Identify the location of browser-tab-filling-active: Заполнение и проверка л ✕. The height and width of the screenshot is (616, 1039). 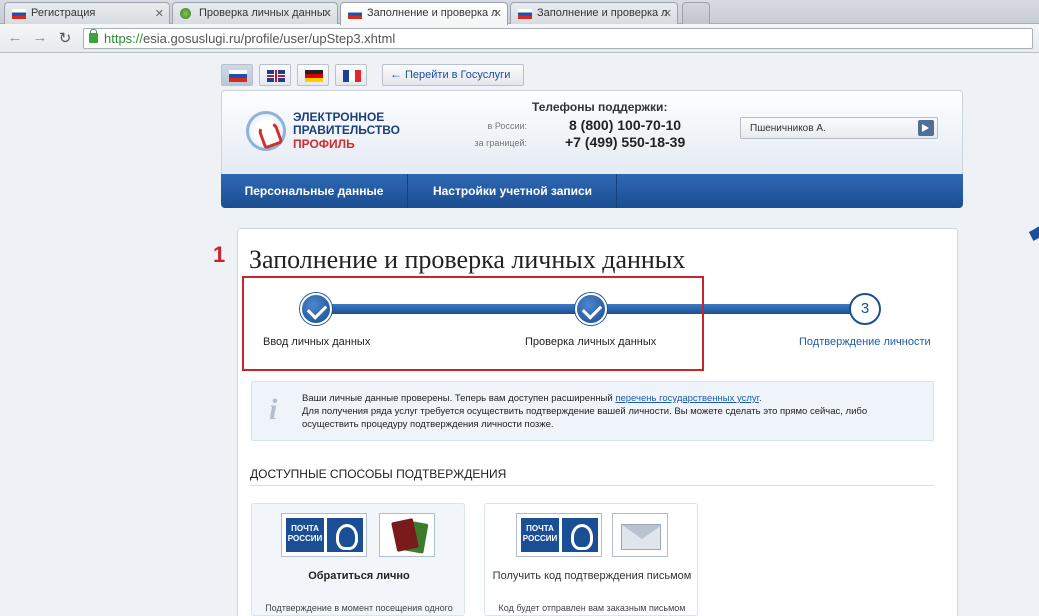
(424, 13).